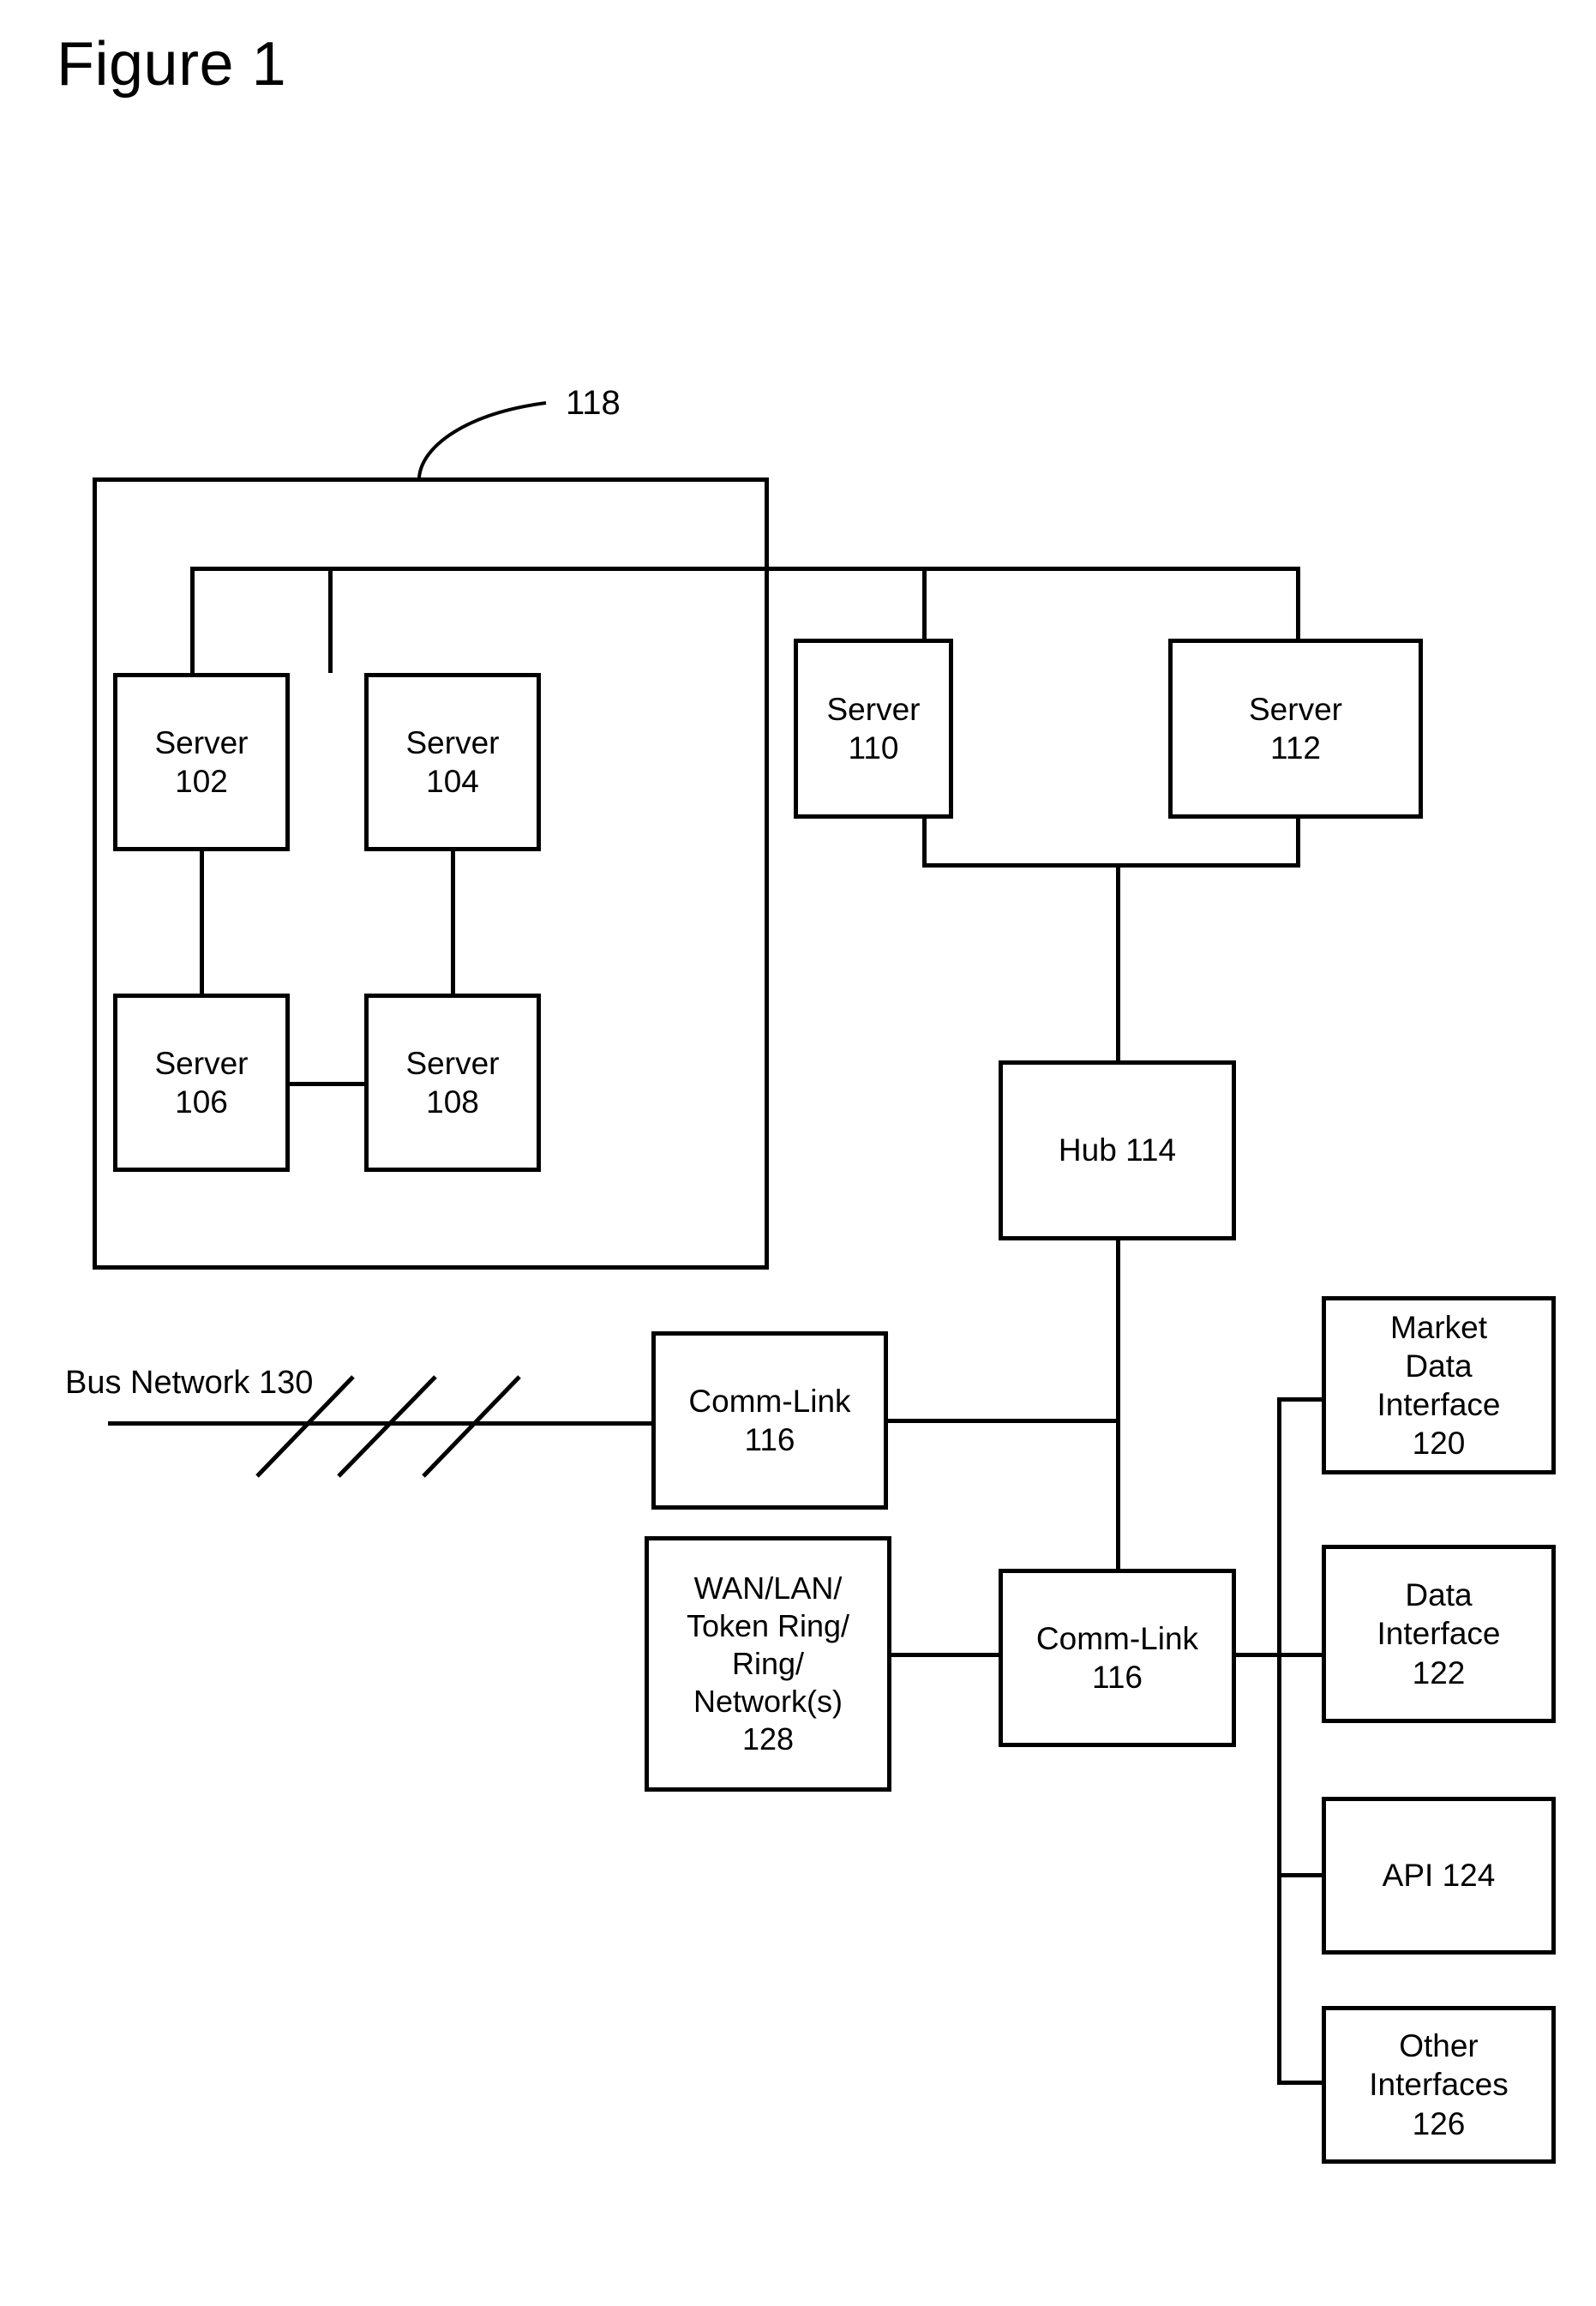  What do you see at coordinates (172, 64) in the screenshot?
I see `page-title: Figure 1` at bounding box center [172, 64].